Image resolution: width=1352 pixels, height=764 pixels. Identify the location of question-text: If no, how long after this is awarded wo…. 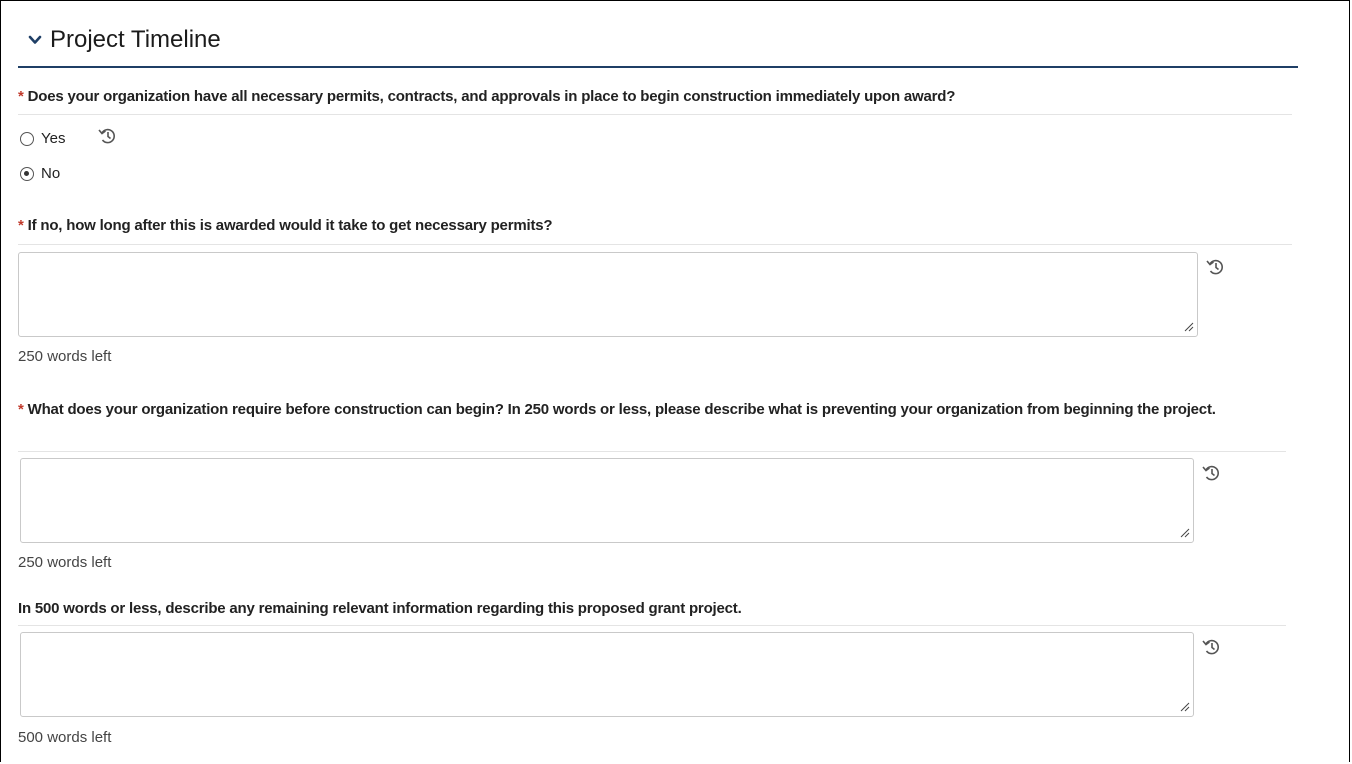
(290, 225).